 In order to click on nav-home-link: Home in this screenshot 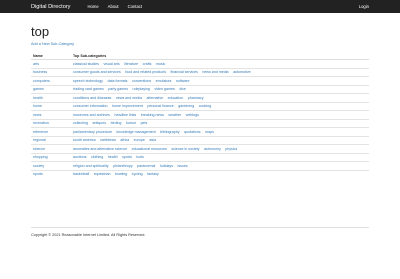, I will do `click(92, 6)`.